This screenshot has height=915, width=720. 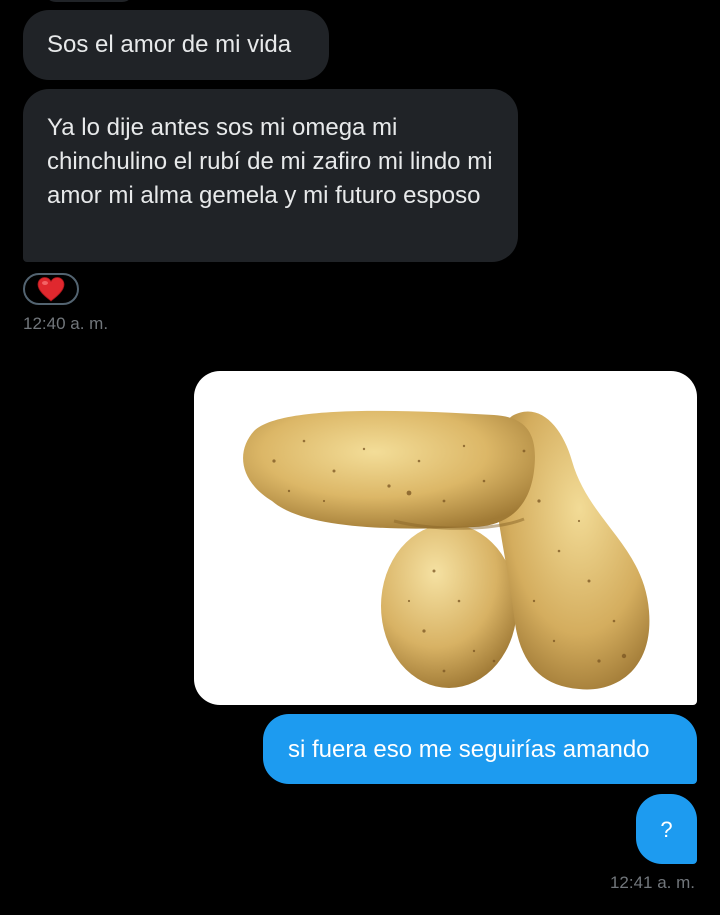 What do you see at coordinates (666, 829) in the screenshot?
I see `outgoing-message: ?` at bounding box center [666, 829].